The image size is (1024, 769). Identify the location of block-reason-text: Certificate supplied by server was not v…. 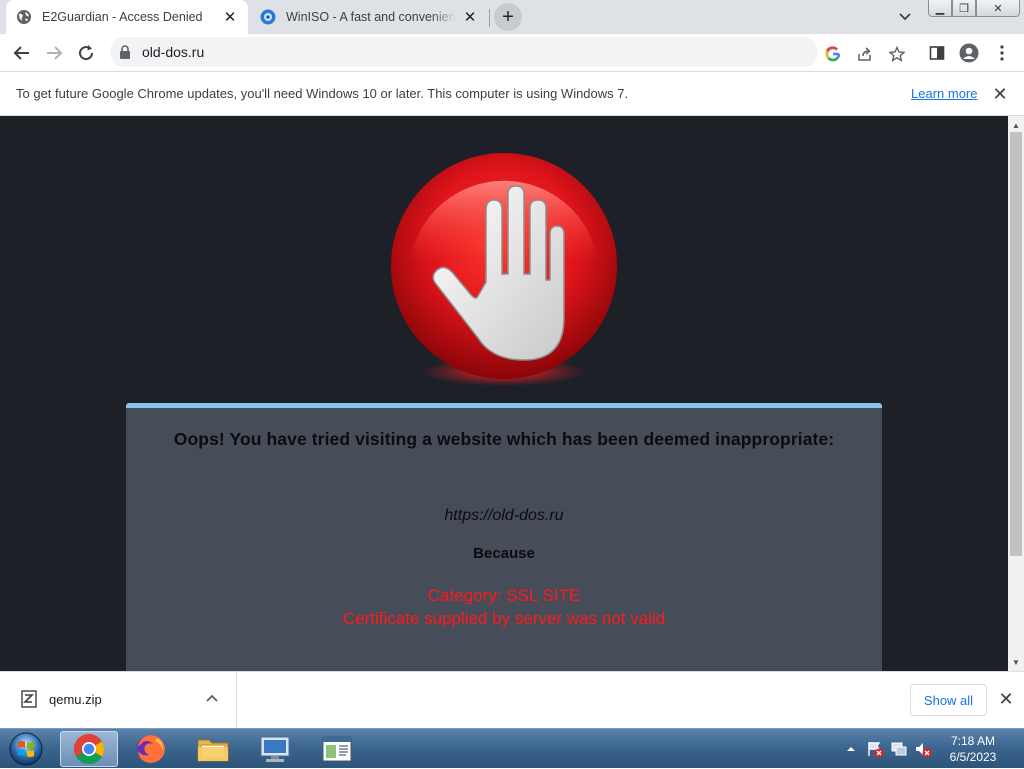
(504, 618).